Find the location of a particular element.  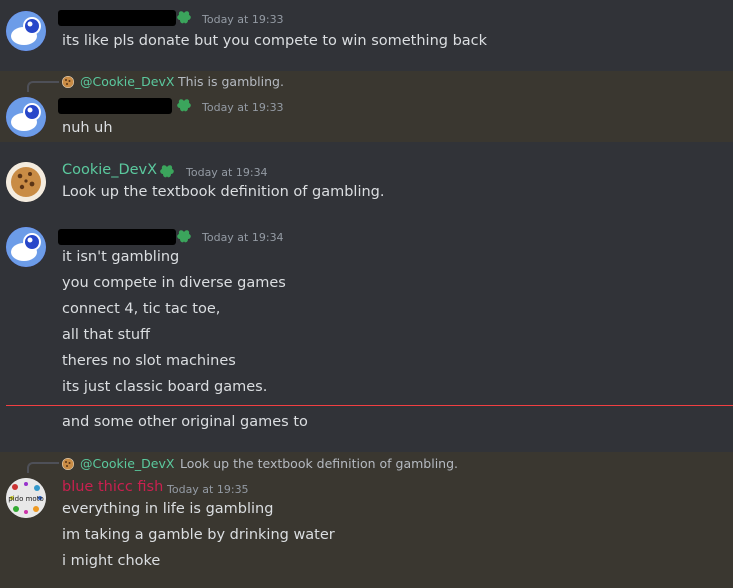

cookie-avatar is located at coordinates (26, 182).